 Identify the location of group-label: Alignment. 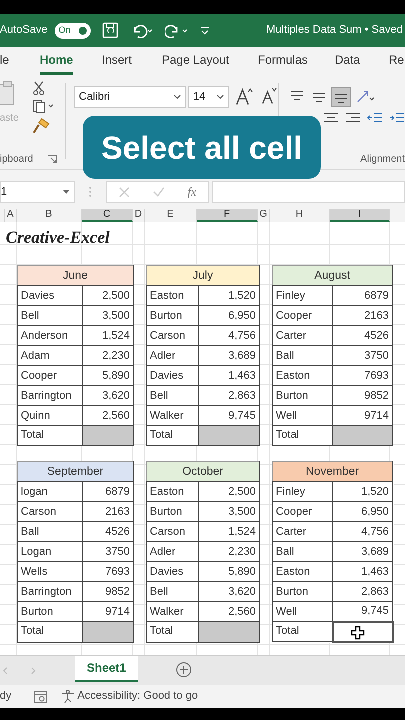
(382, 160).